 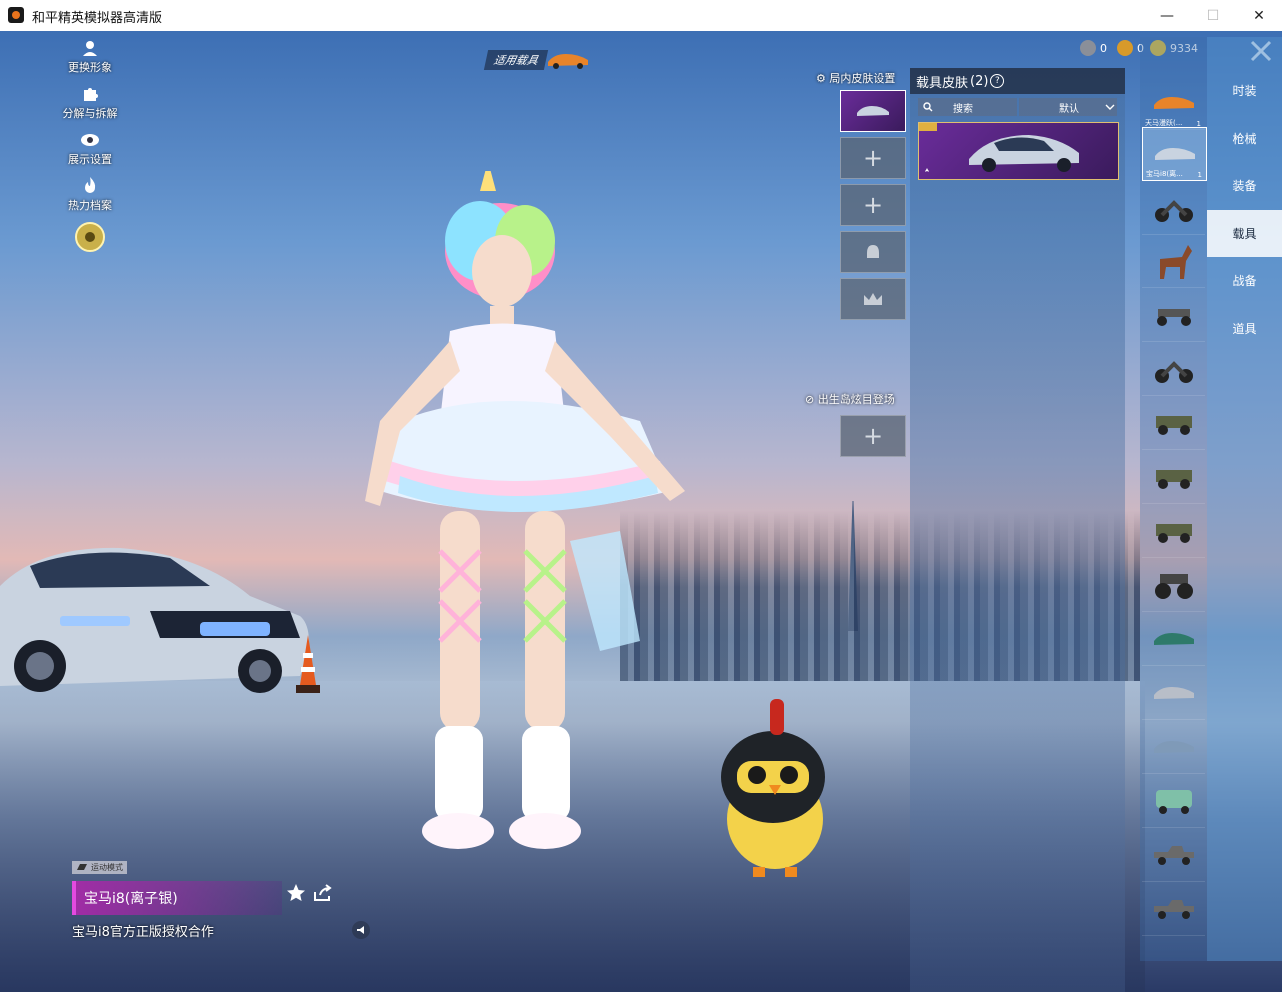 I want to click on change-avatar-button: 更换形象, so click(x=90, y=56).